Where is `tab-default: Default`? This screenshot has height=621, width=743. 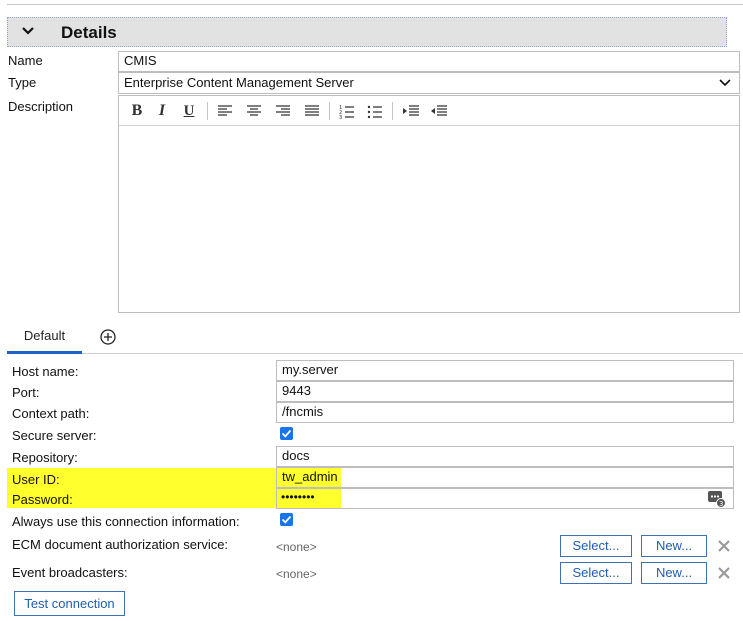
tab-default: Default is located at coordinates (44, 338).